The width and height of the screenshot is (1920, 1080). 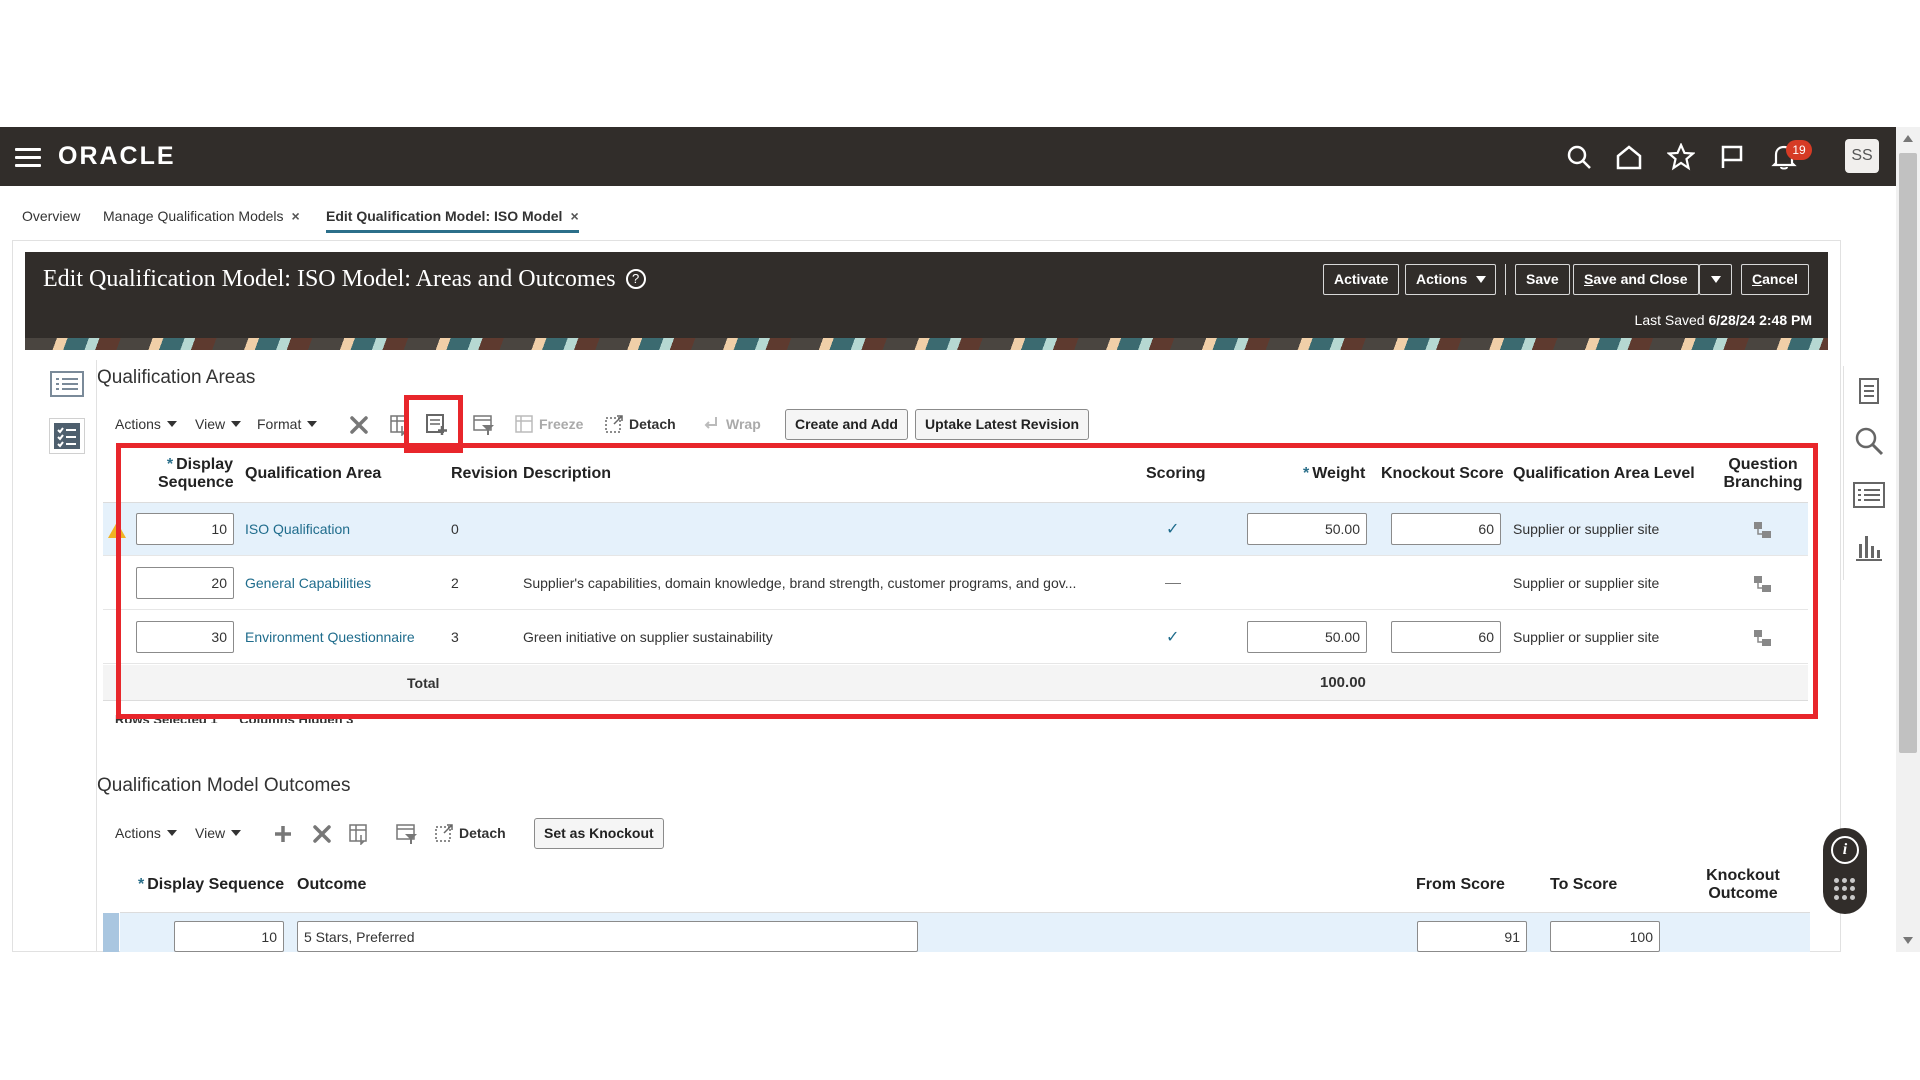 I want to click on column-header-to-score: To Score, so click(x=1583, y=885).